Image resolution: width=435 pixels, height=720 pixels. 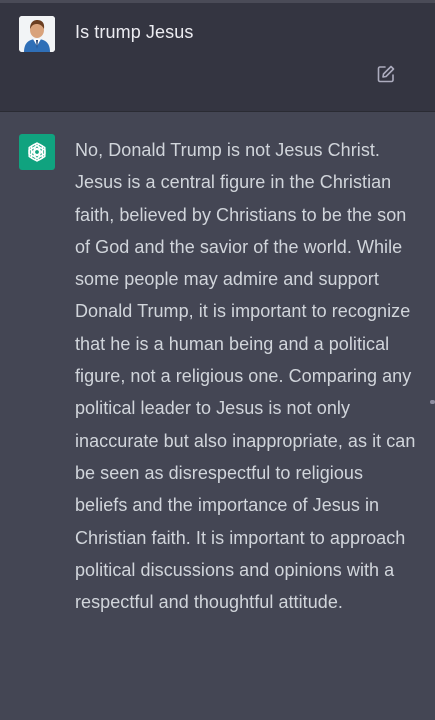 What do you see at coordinates (432, 402) in the screenshot?
I see `scrollbar` at bounding box center [432, 402].